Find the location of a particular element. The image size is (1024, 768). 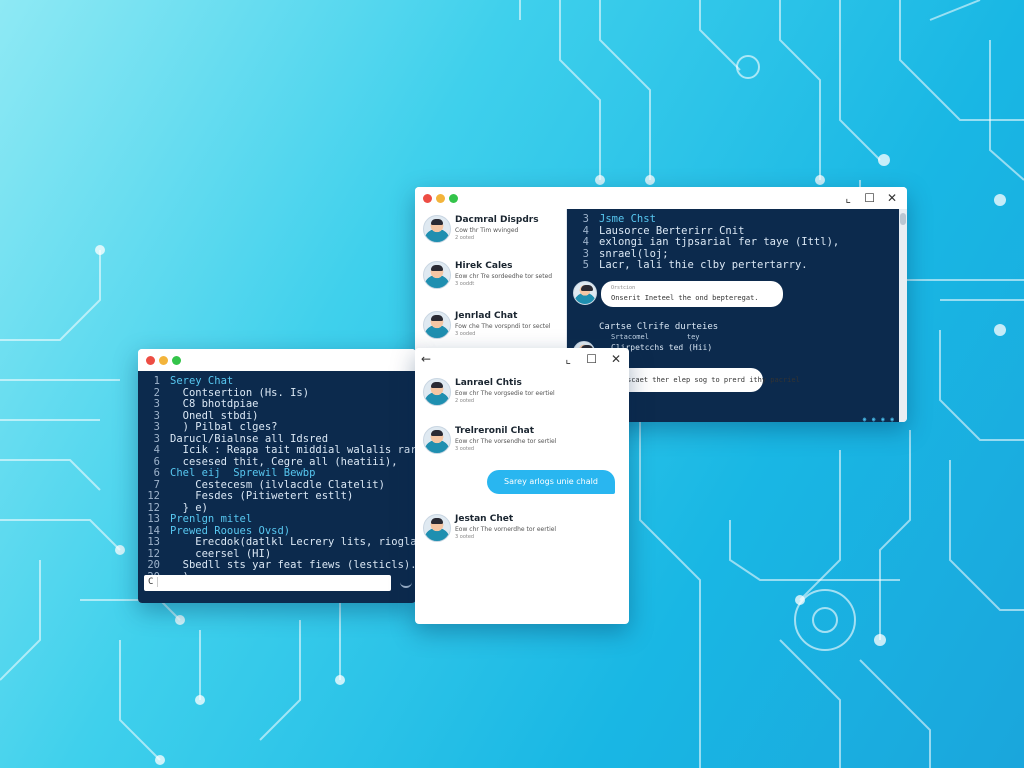

contact-name: Trelreronil Chat is located at coordinates (495, 431).